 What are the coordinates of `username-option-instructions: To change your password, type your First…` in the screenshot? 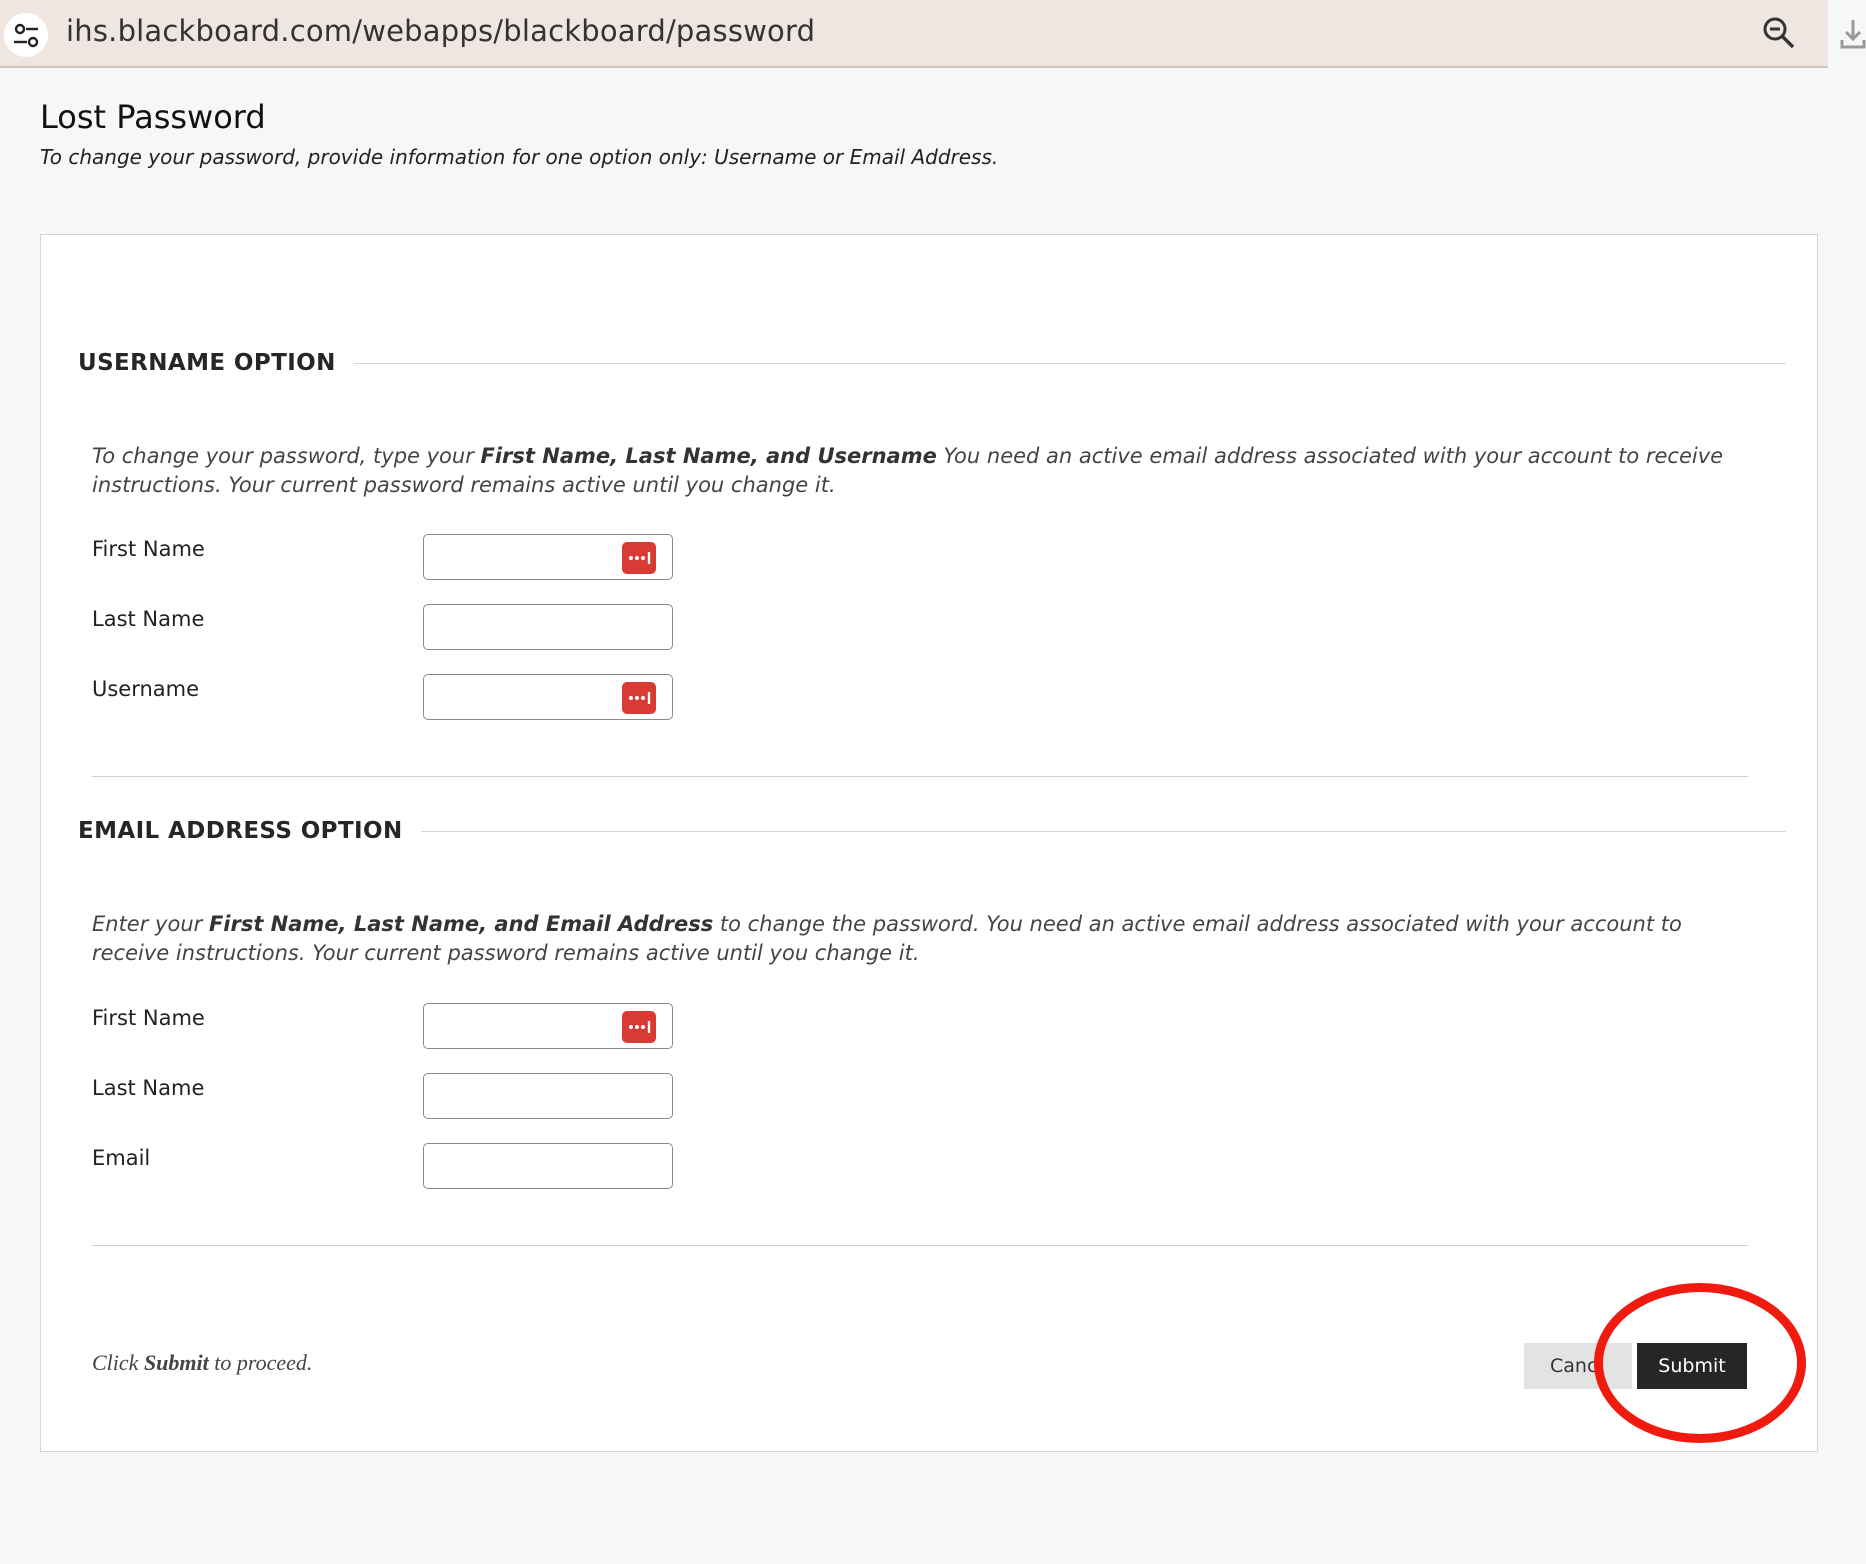 It's located at (908, 470).